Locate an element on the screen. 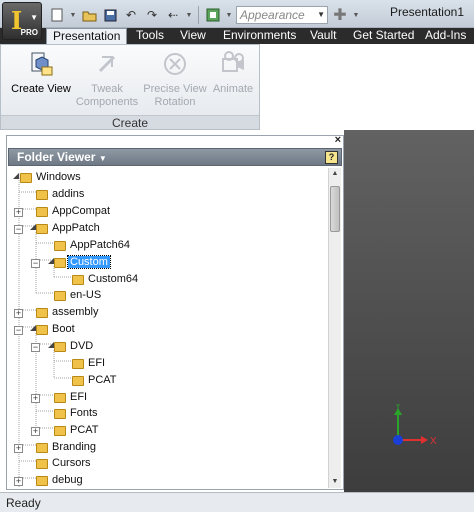  create-view-label: Create View is located at coordinates (41, 89).